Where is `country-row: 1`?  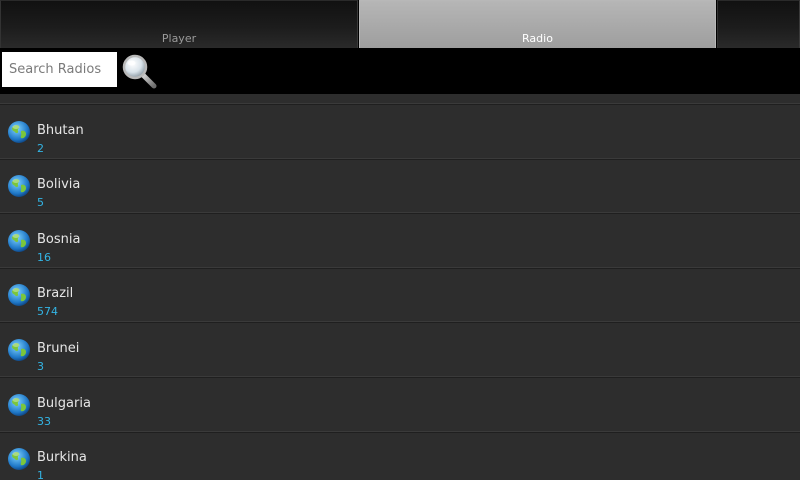
country-row: 1 is located at coordinates (400, 99).